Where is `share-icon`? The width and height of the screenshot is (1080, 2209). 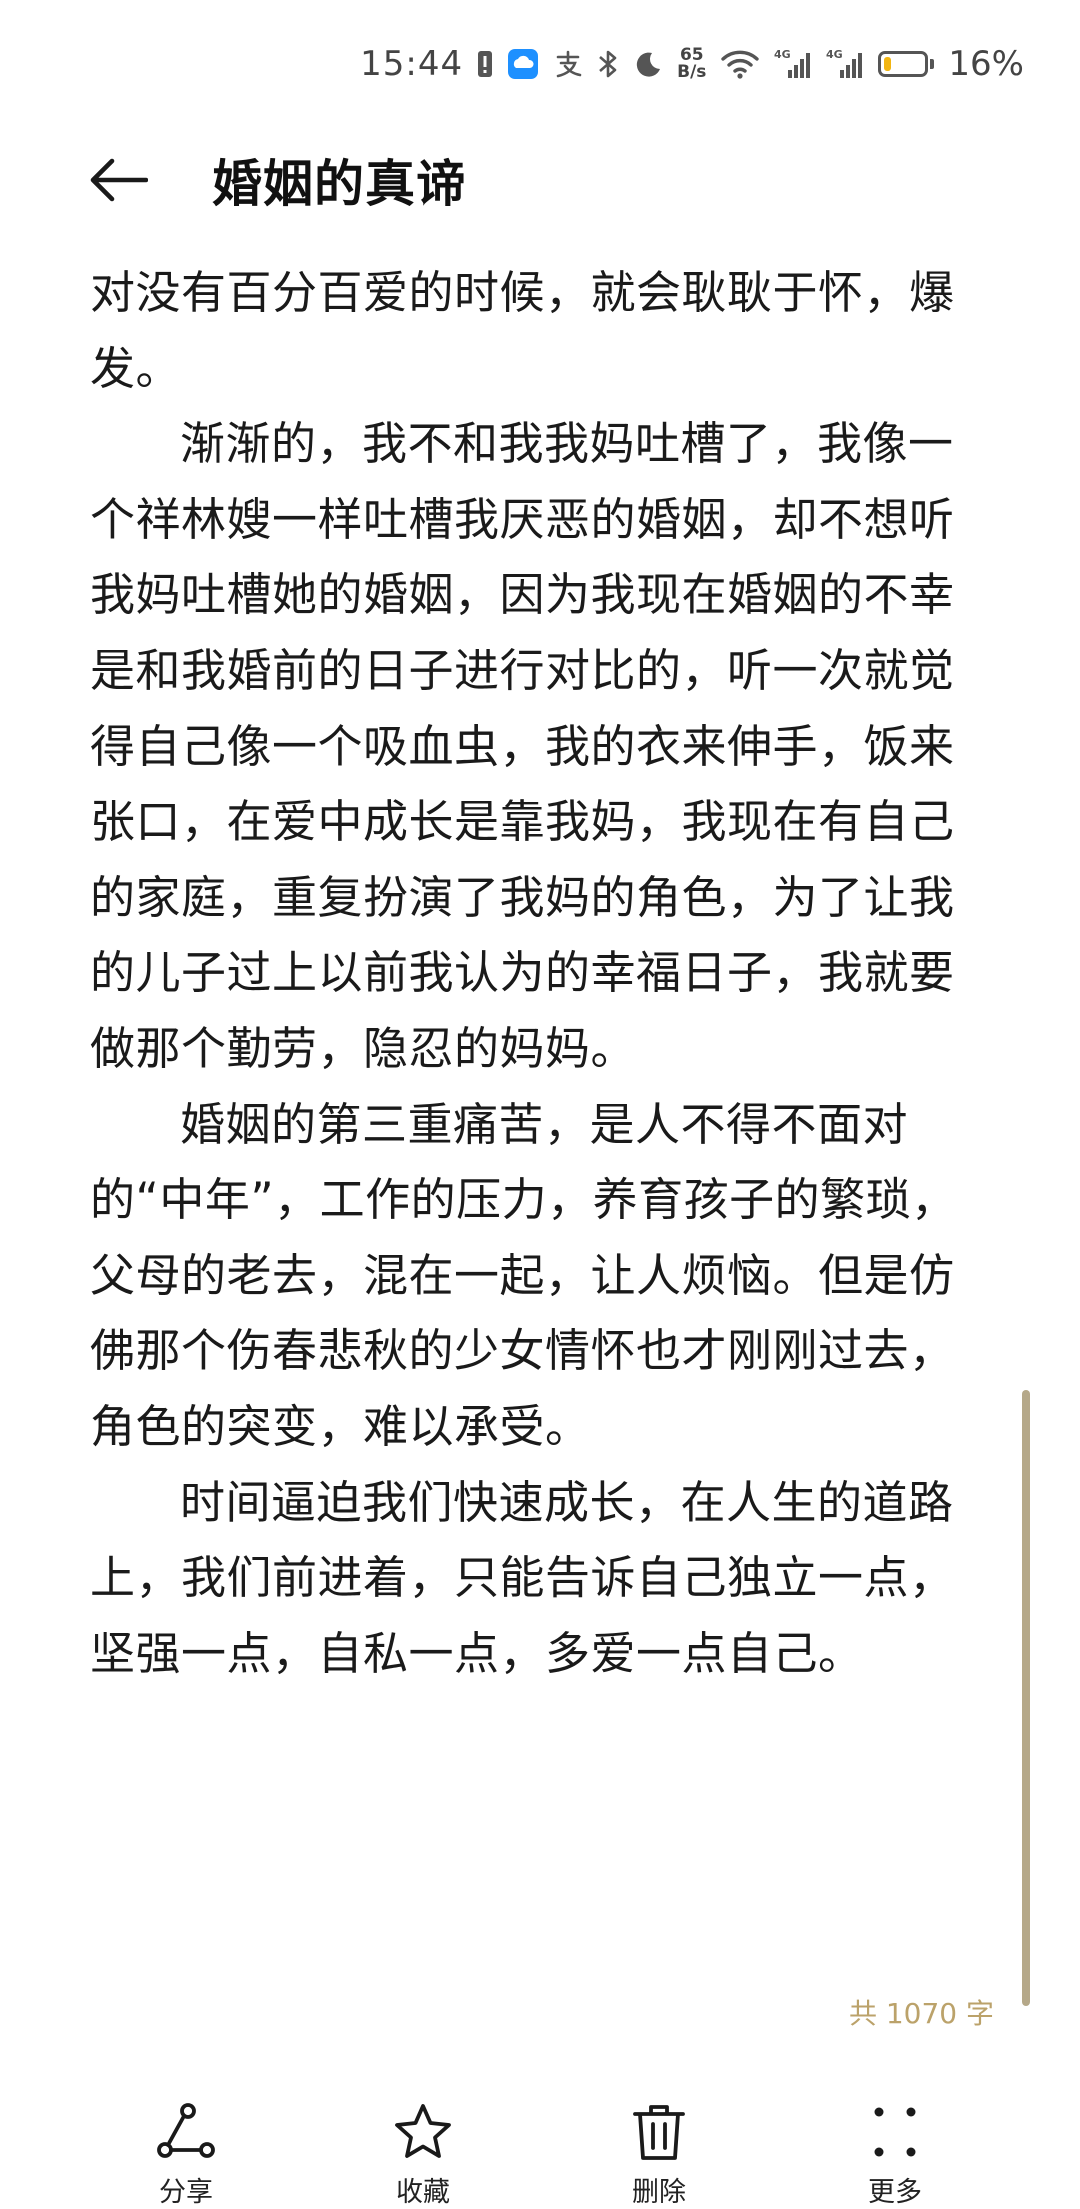
share-icon is located at coordinates (186, 2132).